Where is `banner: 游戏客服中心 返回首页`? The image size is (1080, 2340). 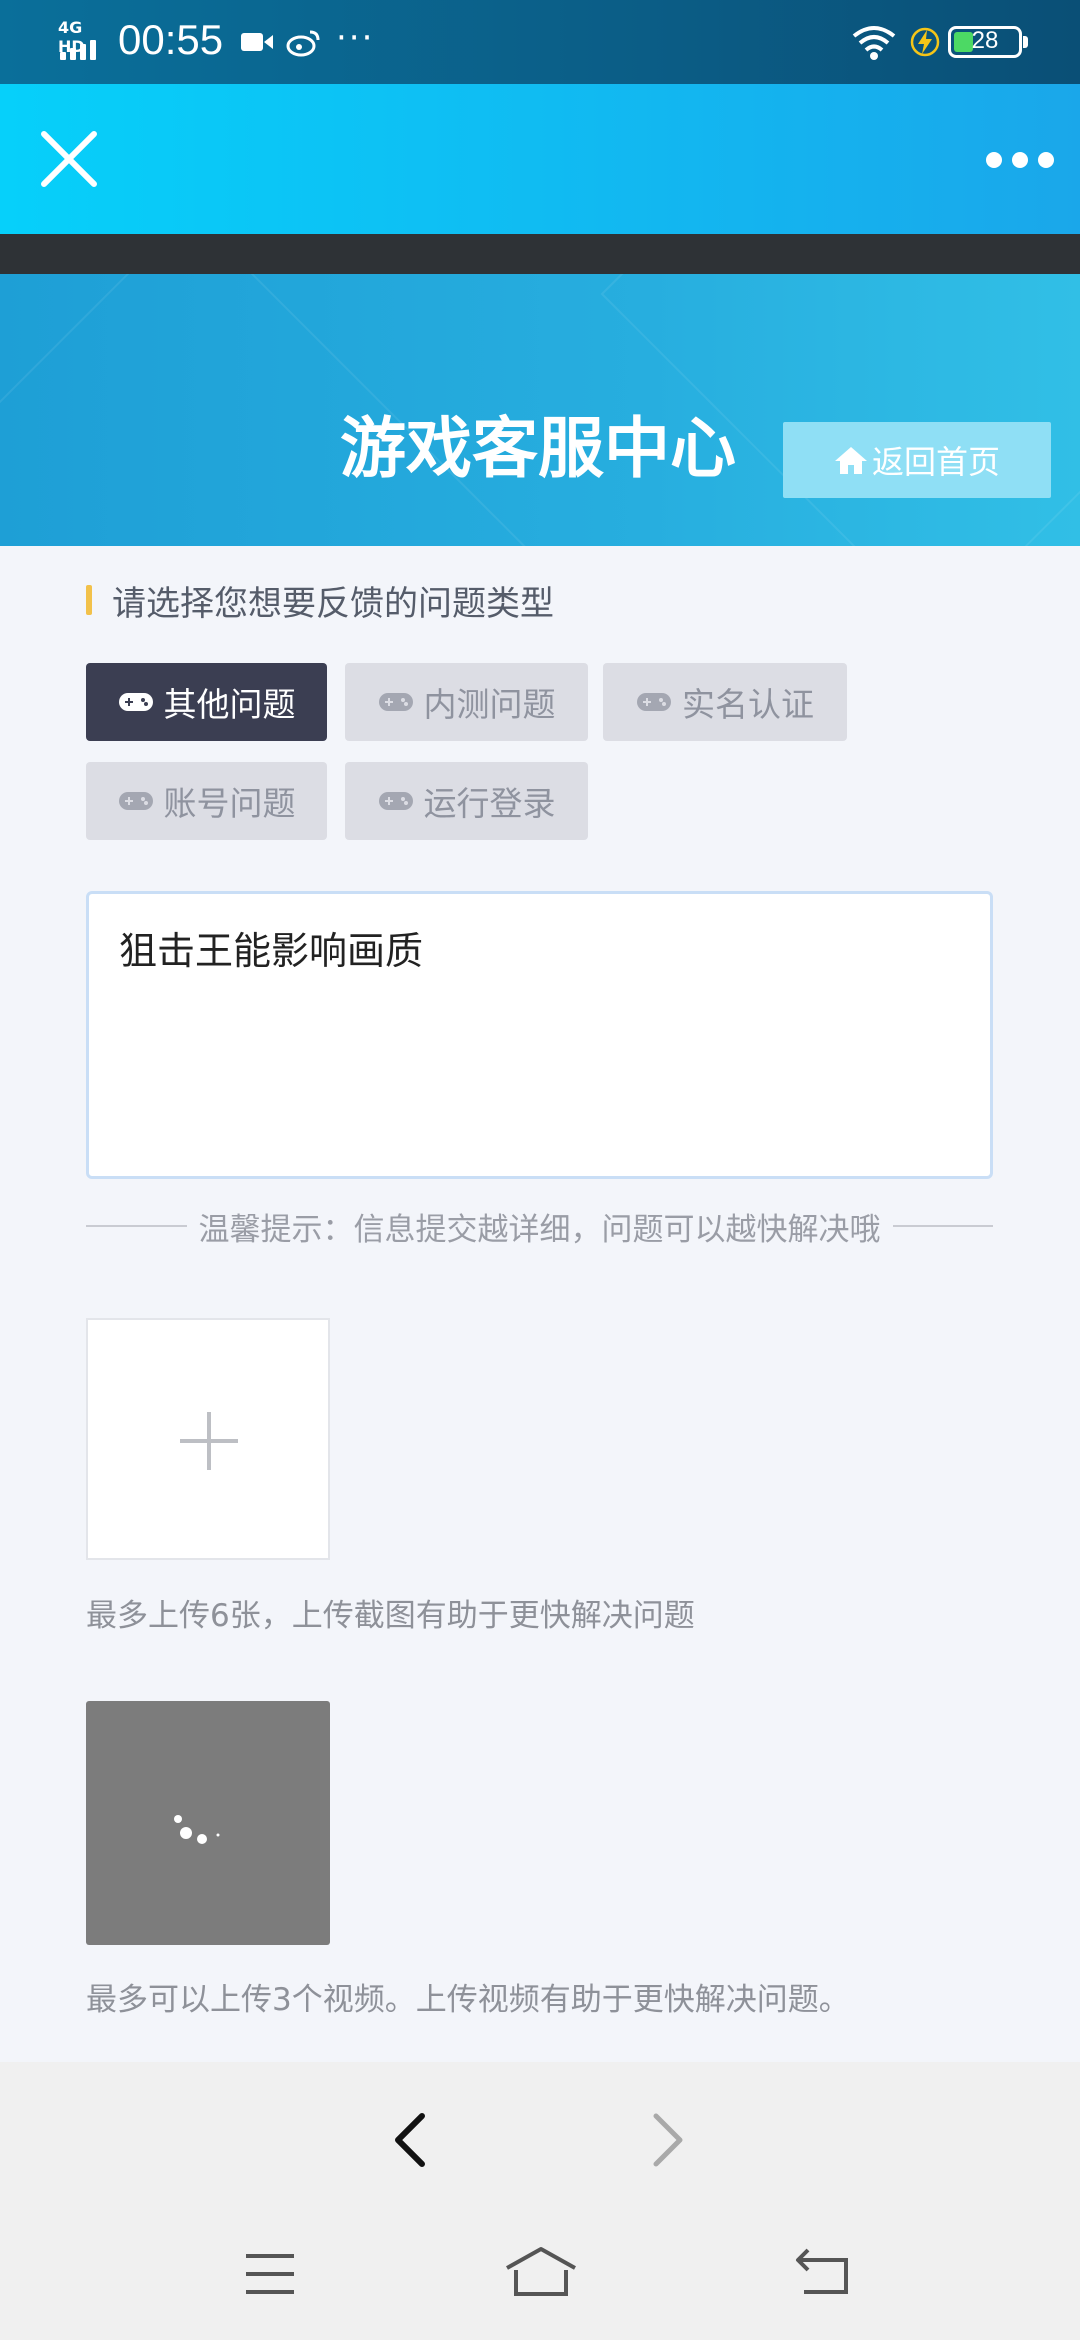
banner: 游戏客服中心 返回首页 is located at coordinates (540, 410).